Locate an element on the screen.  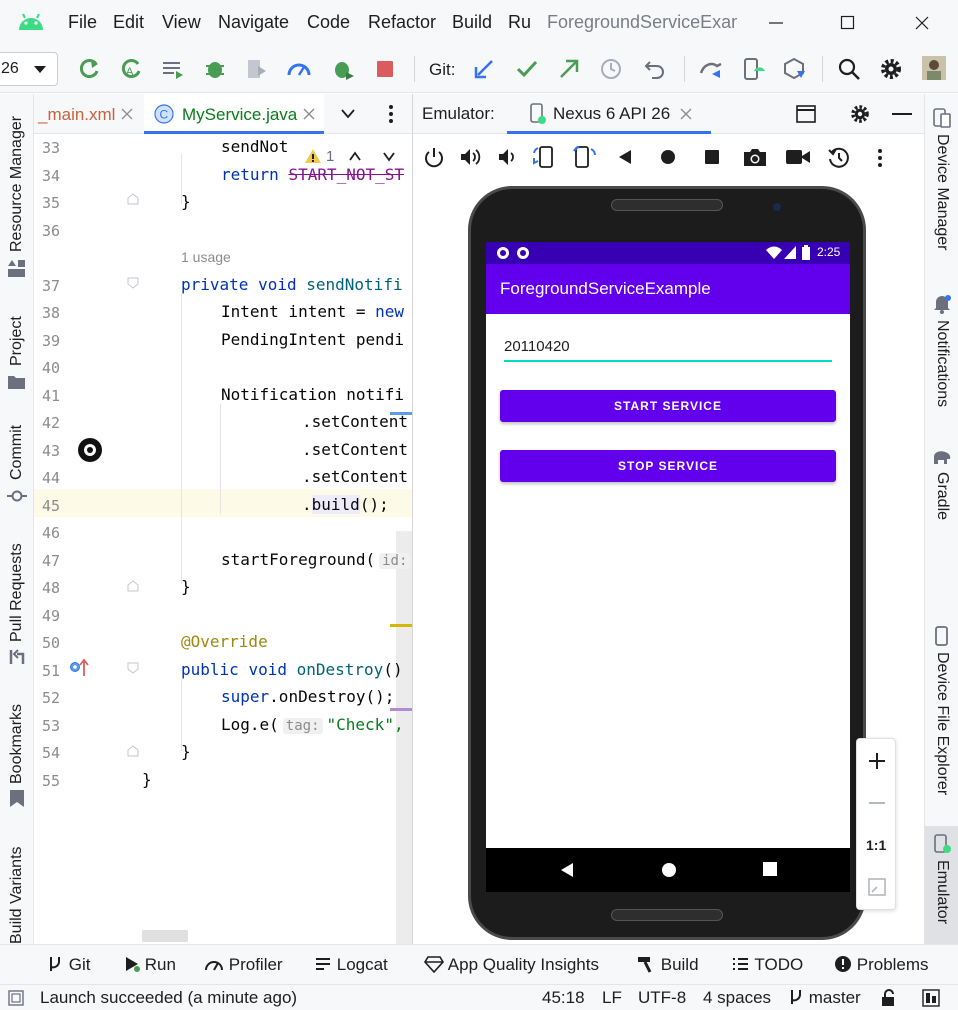
toggle-tool-windows-icon is located at coordinates (16, 998).